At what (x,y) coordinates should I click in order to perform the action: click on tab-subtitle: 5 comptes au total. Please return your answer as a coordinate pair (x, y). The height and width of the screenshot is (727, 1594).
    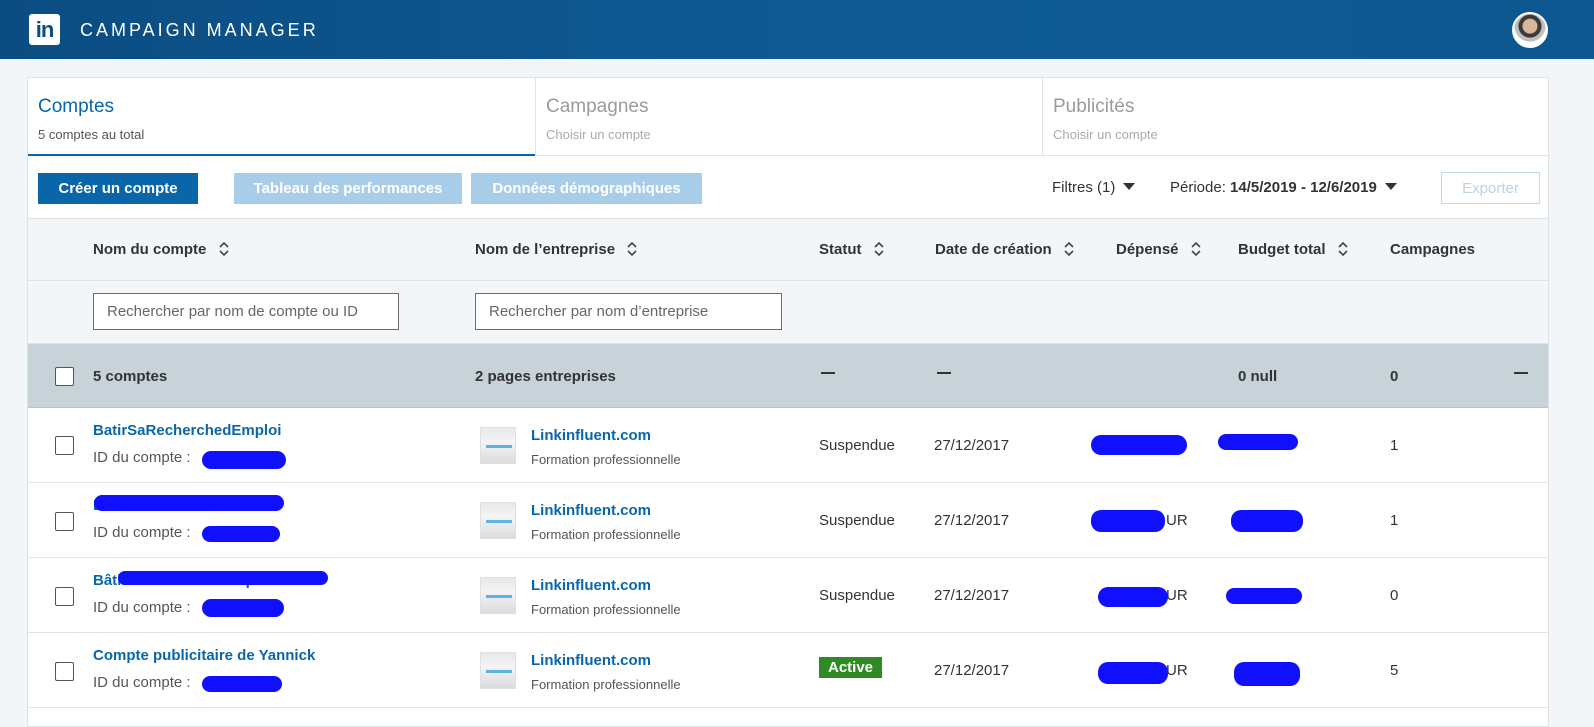
    Looking at the image, I should click on (91, 134).